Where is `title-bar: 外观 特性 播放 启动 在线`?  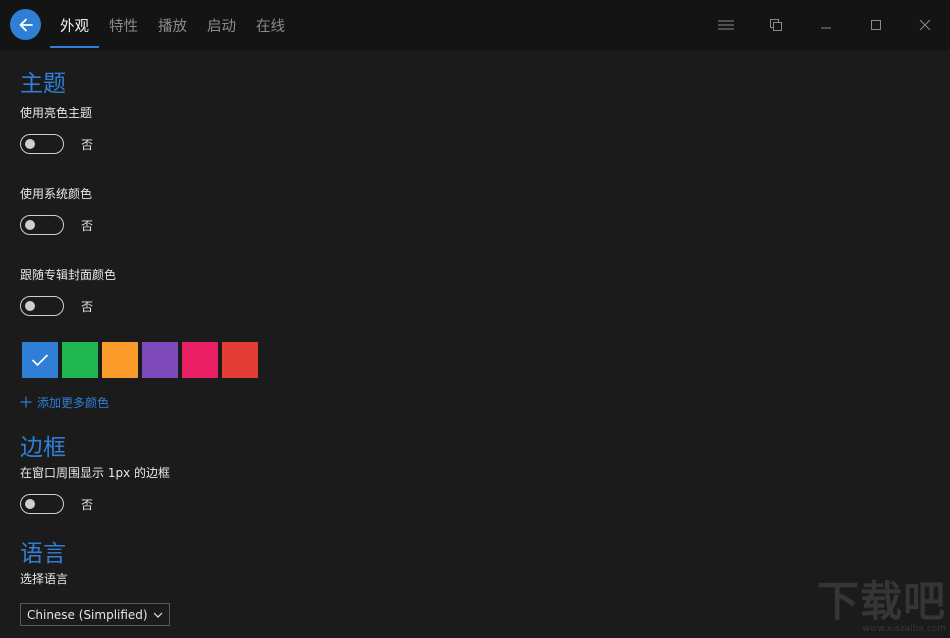 title-bar: 外观 特性 播放 启动 在线 is located at coordinates (475, 25).